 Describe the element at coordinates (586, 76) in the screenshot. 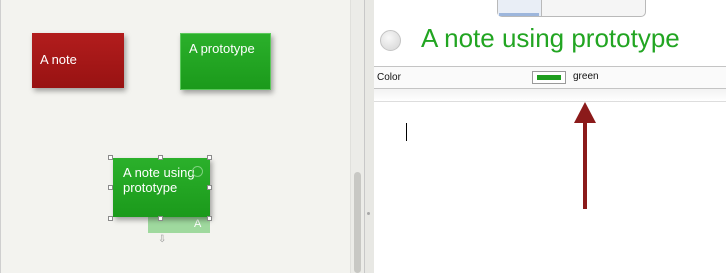

I see `attribute-value-color: green` at that location.